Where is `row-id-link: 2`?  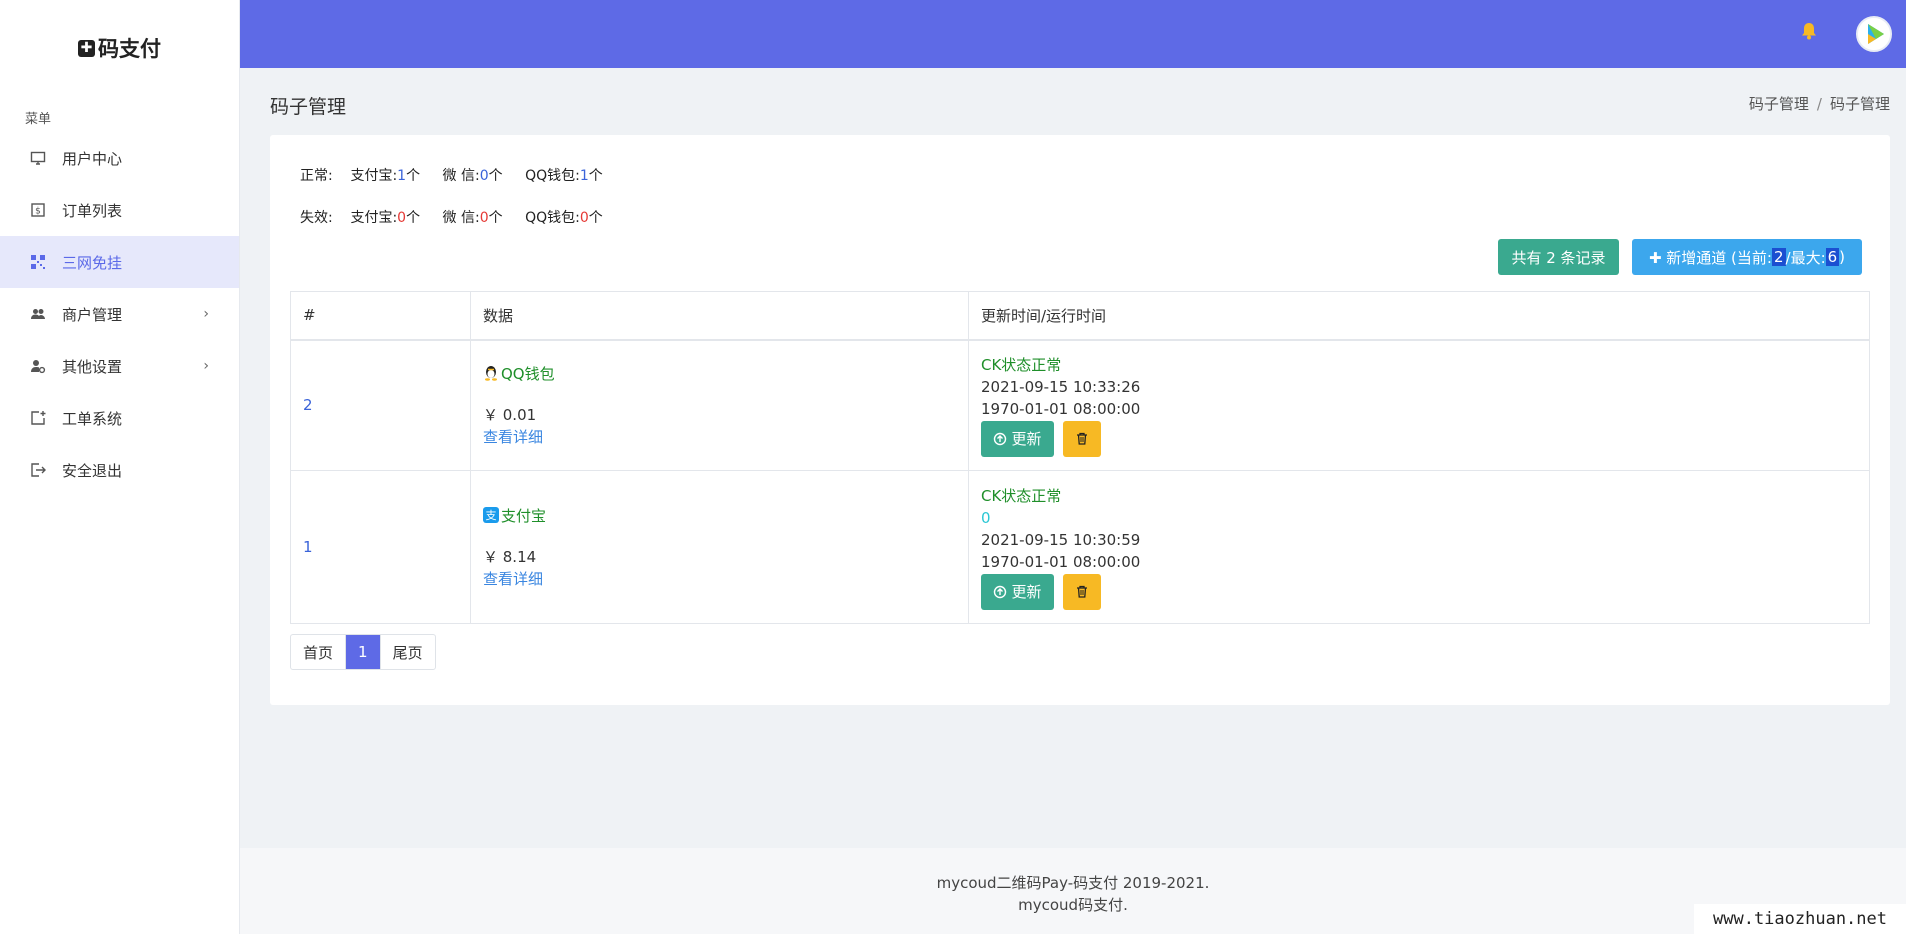
row-id-link: 2 is located at coordinates (308, 405).